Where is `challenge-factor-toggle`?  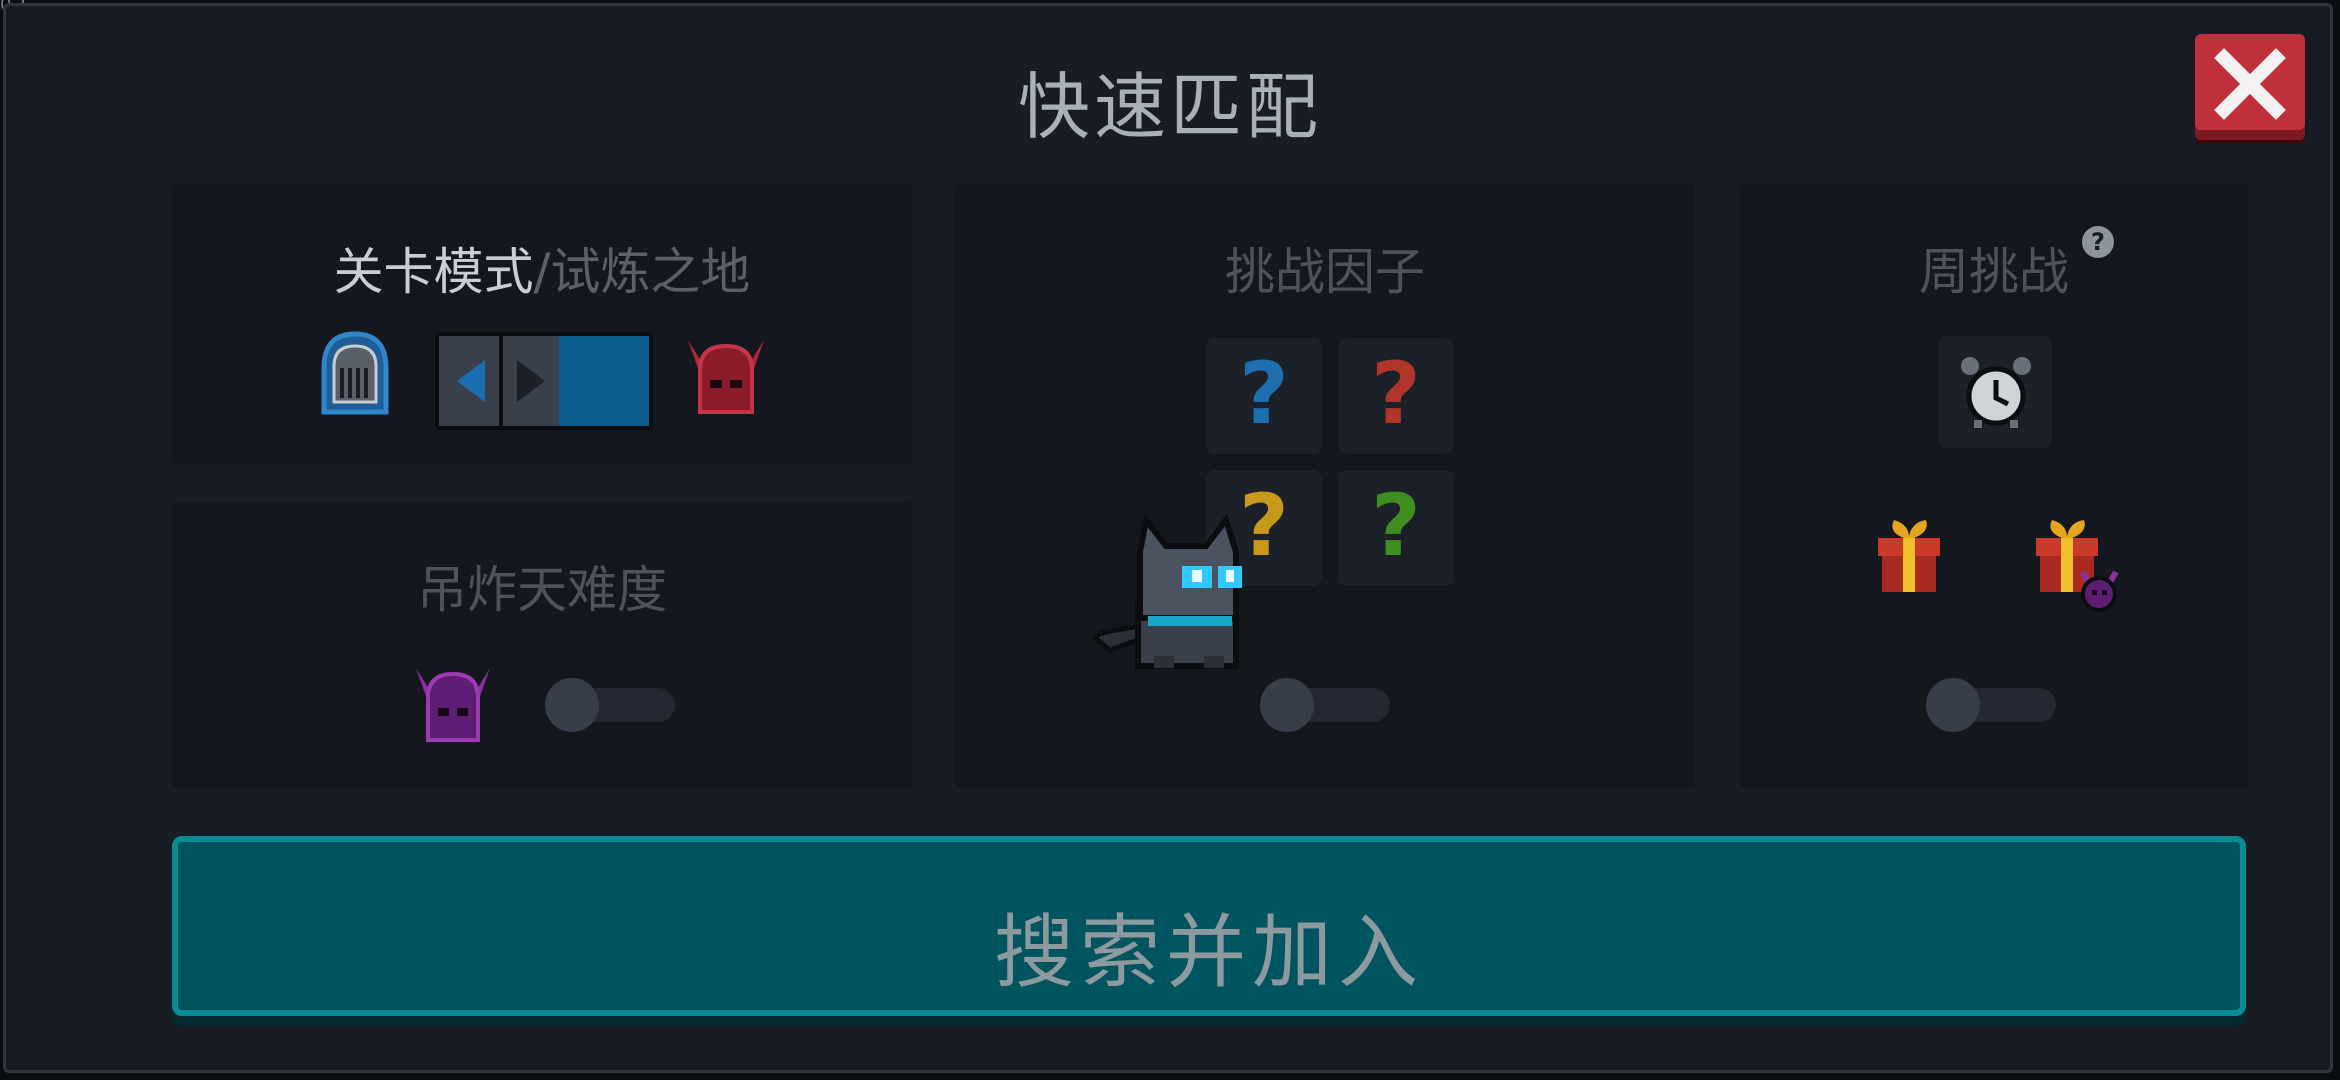
challenge-factor-toggle is located at coordinates (1325, 705).